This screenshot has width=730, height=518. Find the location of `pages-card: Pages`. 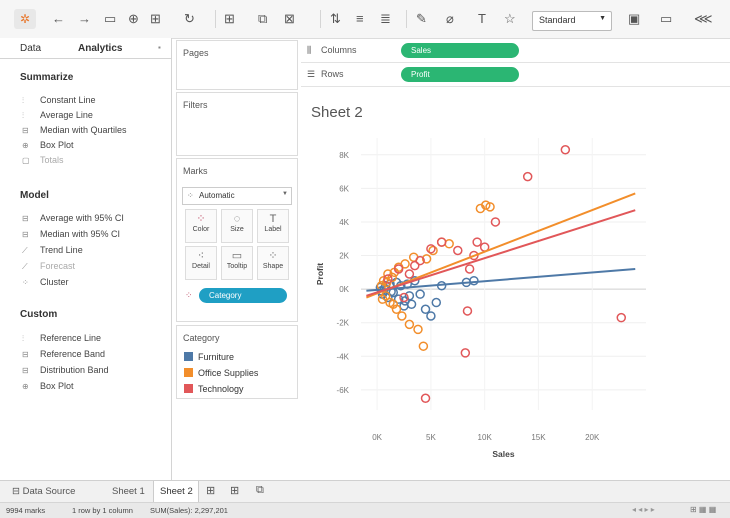

pages-card: Pages is located at coordinates (237, 65).